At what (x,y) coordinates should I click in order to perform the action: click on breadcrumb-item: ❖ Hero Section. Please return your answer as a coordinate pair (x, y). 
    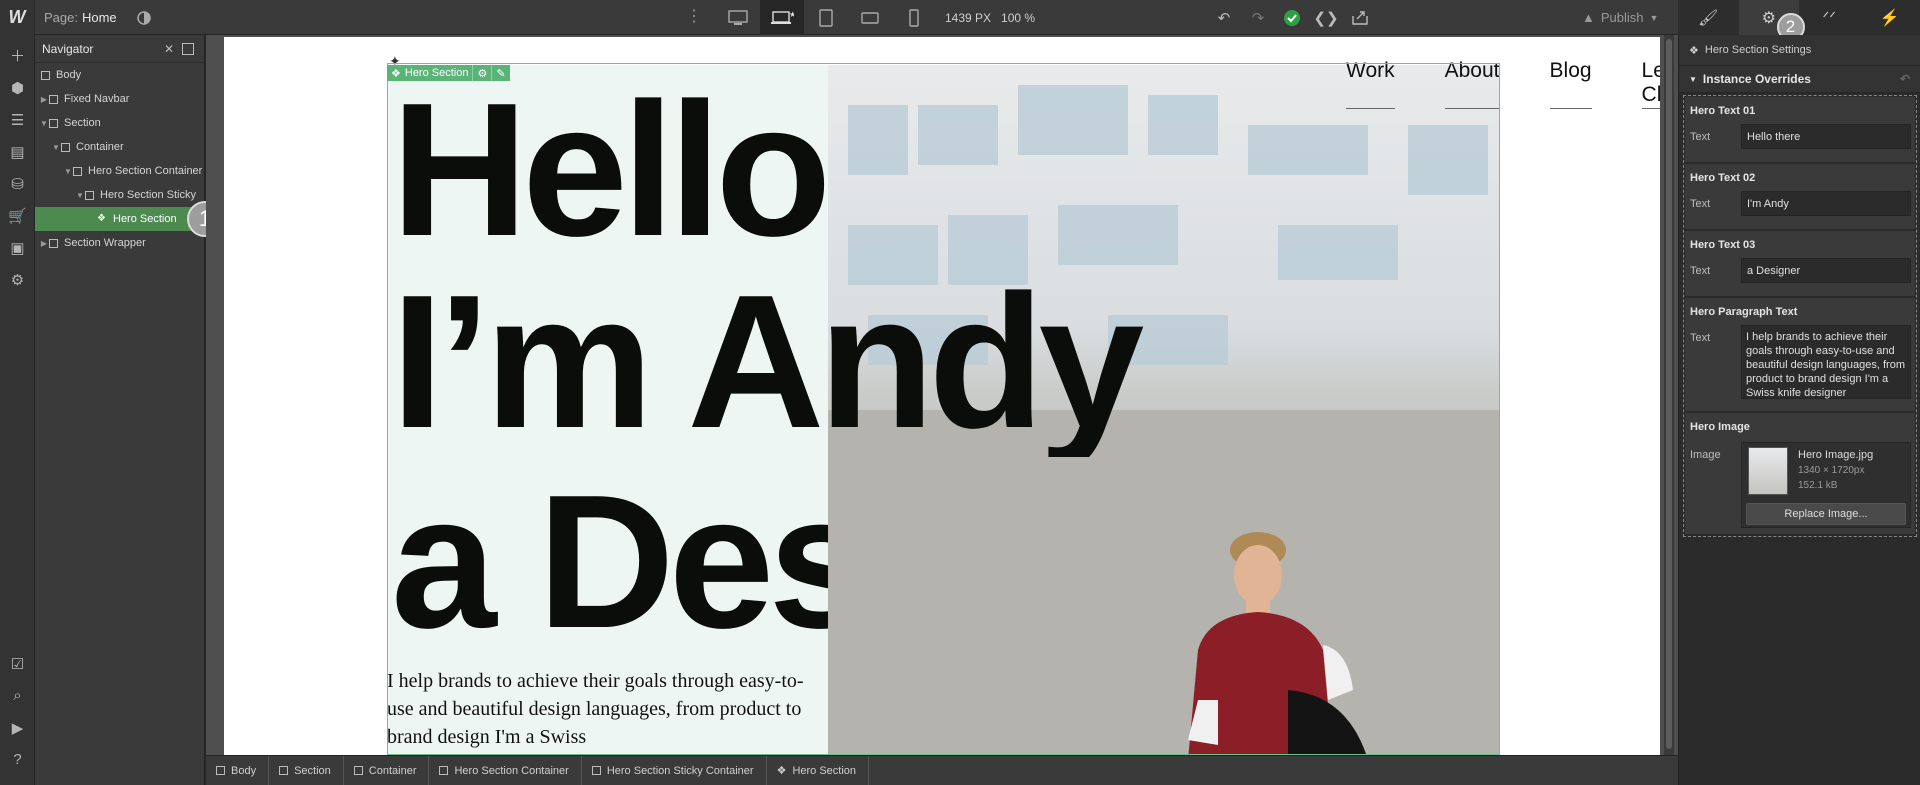
    Looking at the image, I should click on (818, 770).